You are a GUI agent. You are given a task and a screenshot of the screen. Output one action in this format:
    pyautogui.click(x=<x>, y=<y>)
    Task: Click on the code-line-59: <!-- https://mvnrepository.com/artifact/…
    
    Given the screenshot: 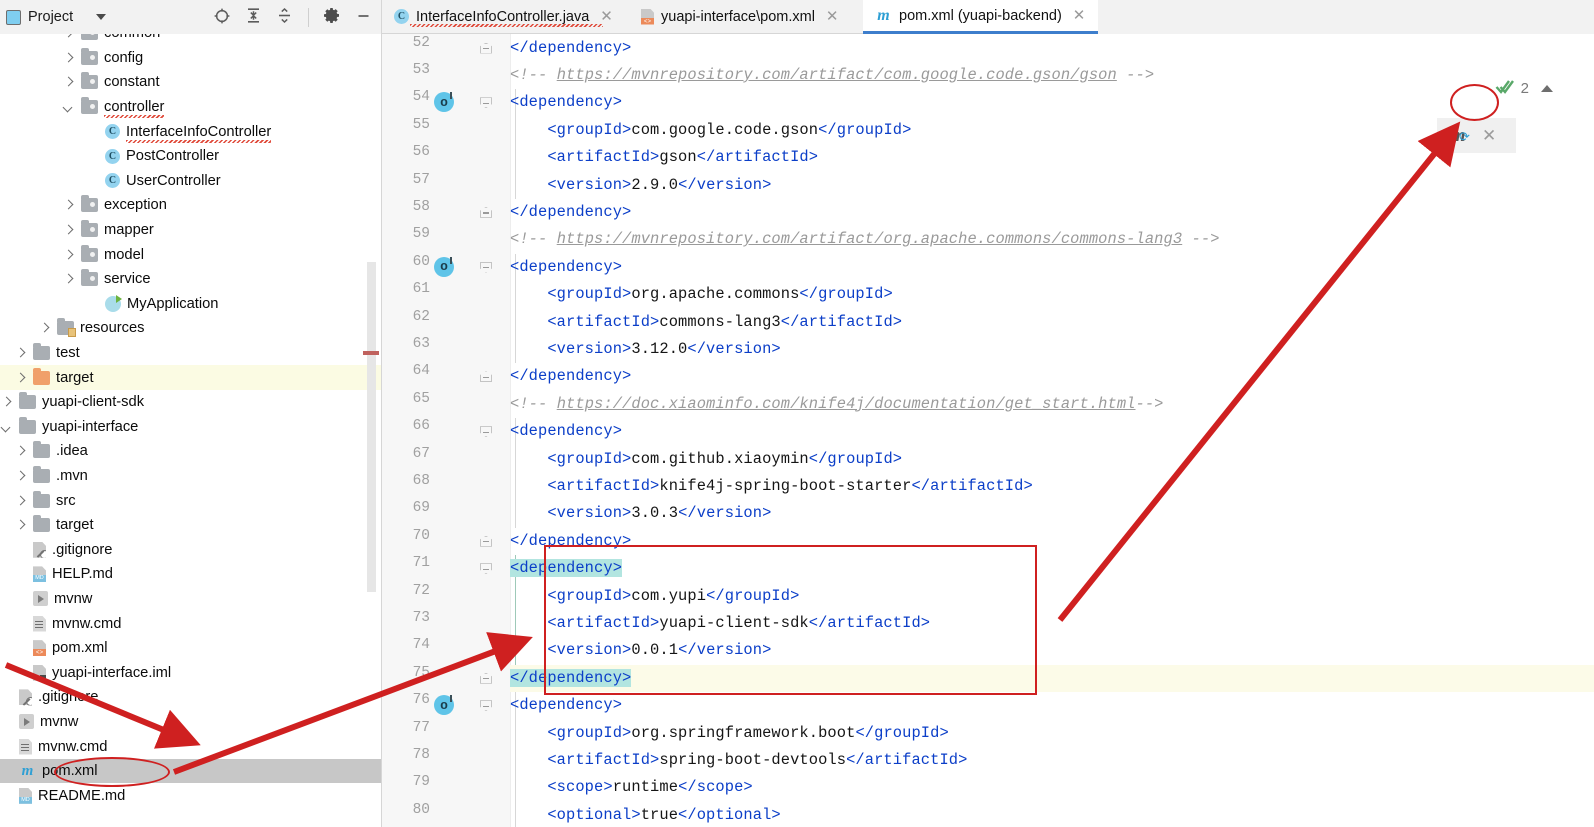 What is the action you would take?
    pyautogui.click(x=1052, y=239)
    